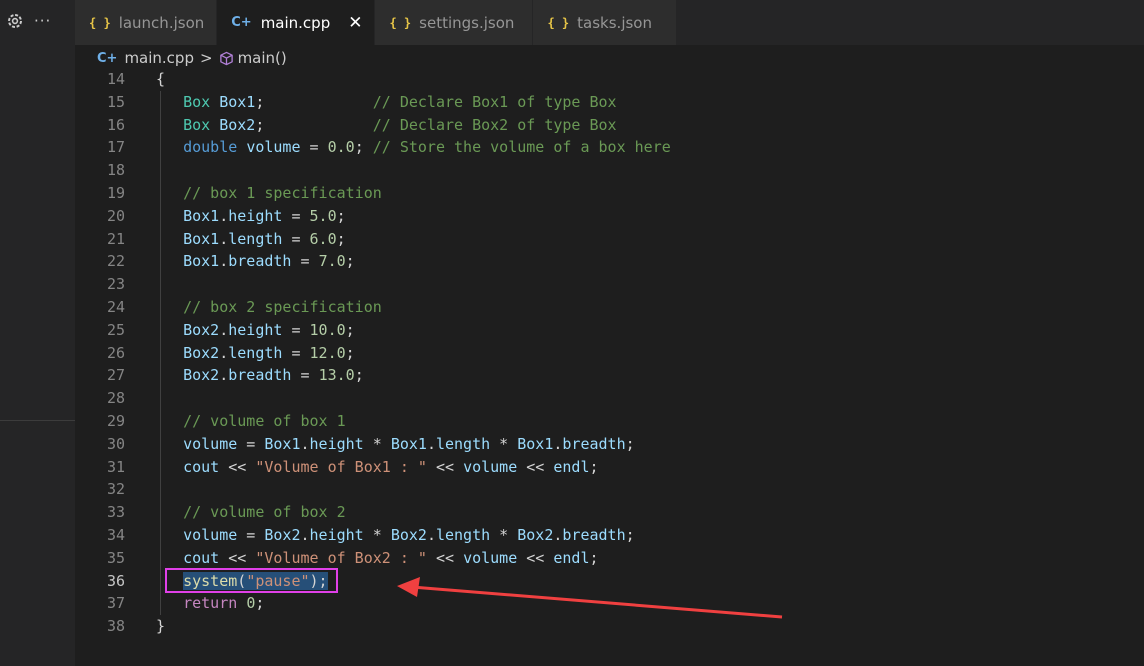  What do you see at coordinates (597, 602) in the screenshot?
I see `arrow-shaft` at bounding box center [597, 602].